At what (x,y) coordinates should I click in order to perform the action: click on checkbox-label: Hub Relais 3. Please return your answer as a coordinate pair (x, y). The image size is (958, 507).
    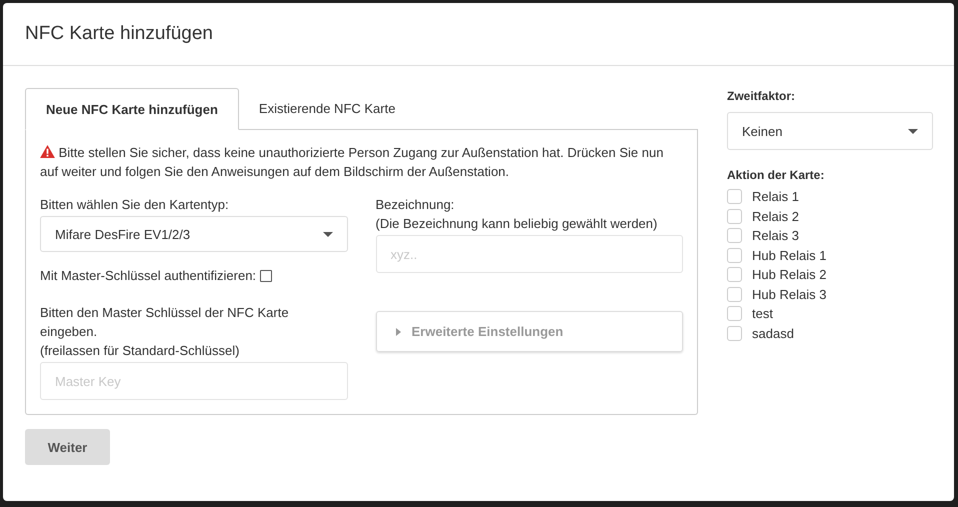
    Looking at the image, I should click on (789, 294).